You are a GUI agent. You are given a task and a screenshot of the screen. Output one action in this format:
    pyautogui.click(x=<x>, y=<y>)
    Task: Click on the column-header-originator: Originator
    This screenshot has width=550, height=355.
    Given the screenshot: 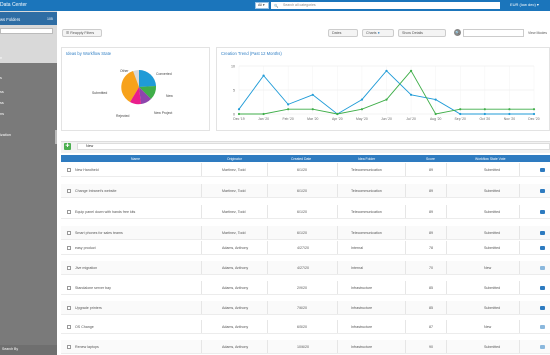 What is the action you would take?
    pyautogui.click(x=234, y=159)
    